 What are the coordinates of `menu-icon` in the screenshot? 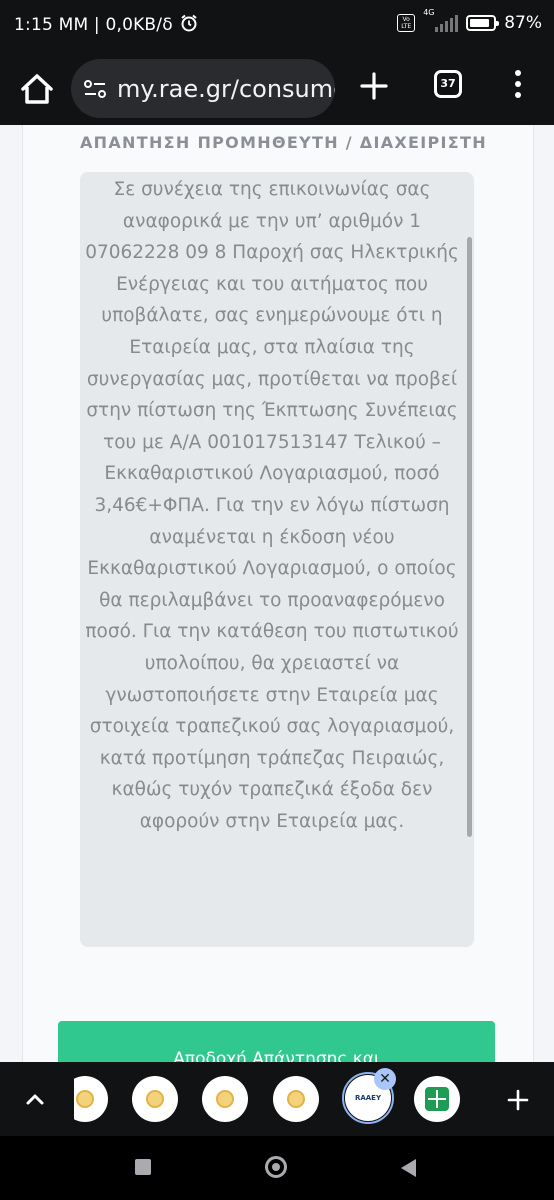 It's located at (518, 88).